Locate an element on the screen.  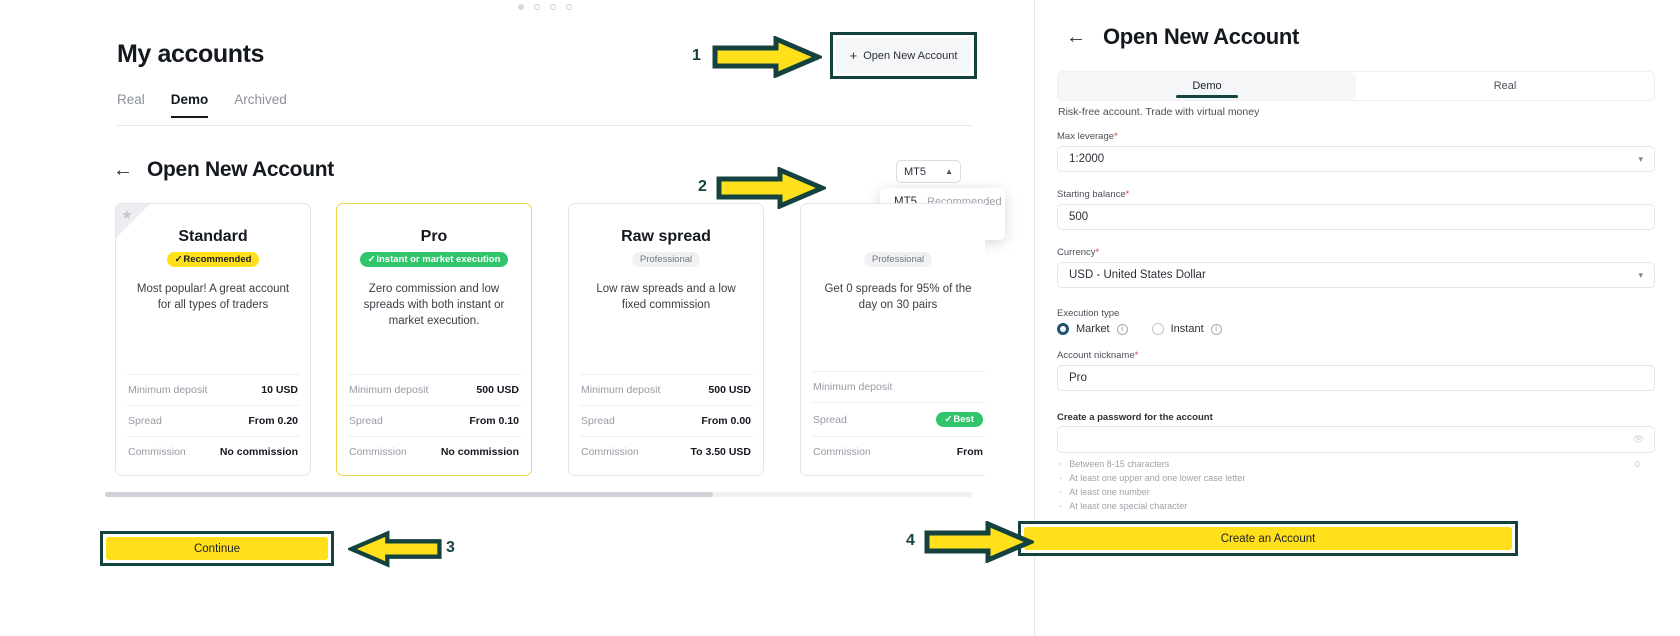
spec-row: Spread From 0.20 is located at coordinates (213, 420).